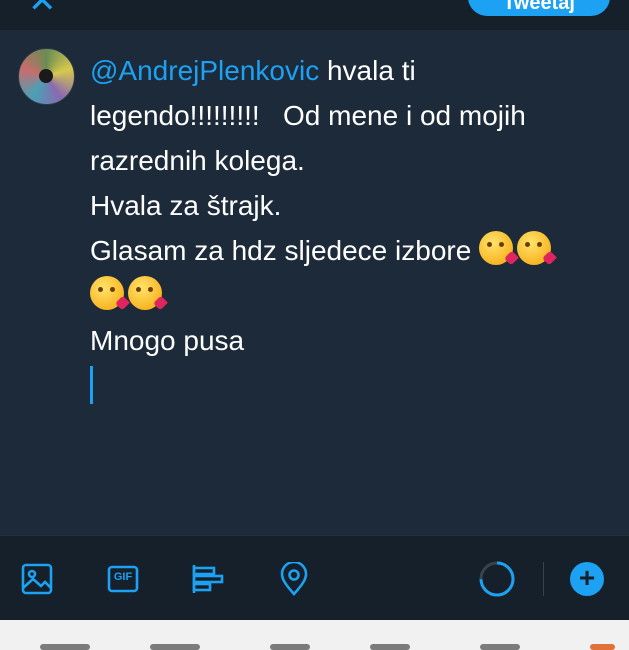 Image resolution: width=629 pixels, height=650 pixels. What do you see at coordinates (197, 160) in the screenshot?
I see `text-line: razrednih kolega.` at bounding box center [197, 160].